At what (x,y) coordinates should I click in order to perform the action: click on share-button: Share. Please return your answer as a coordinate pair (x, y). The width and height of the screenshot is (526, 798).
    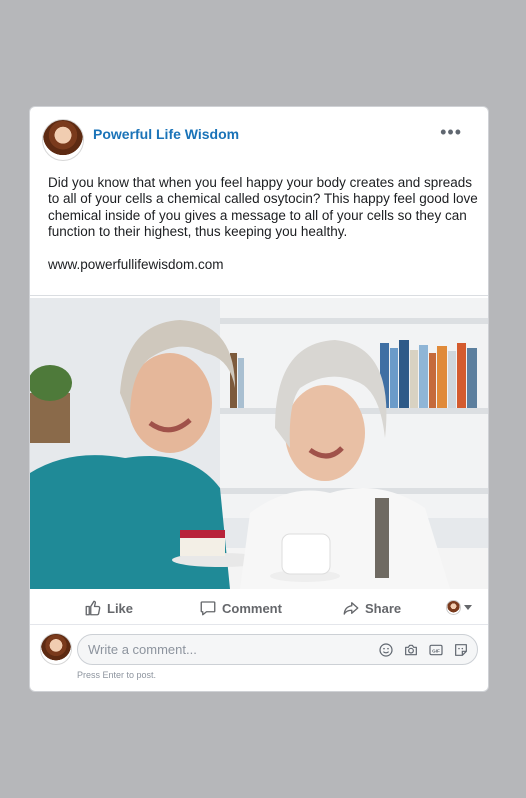
    Looking at the image, I should click on (371, 608).